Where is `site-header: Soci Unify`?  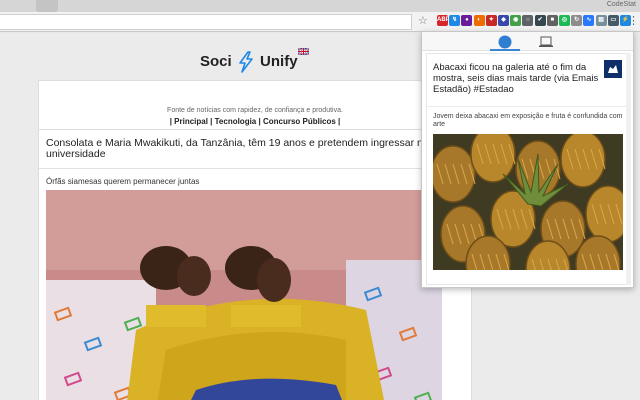 site-header: Soci Unify is located at coordinates (240, 56).